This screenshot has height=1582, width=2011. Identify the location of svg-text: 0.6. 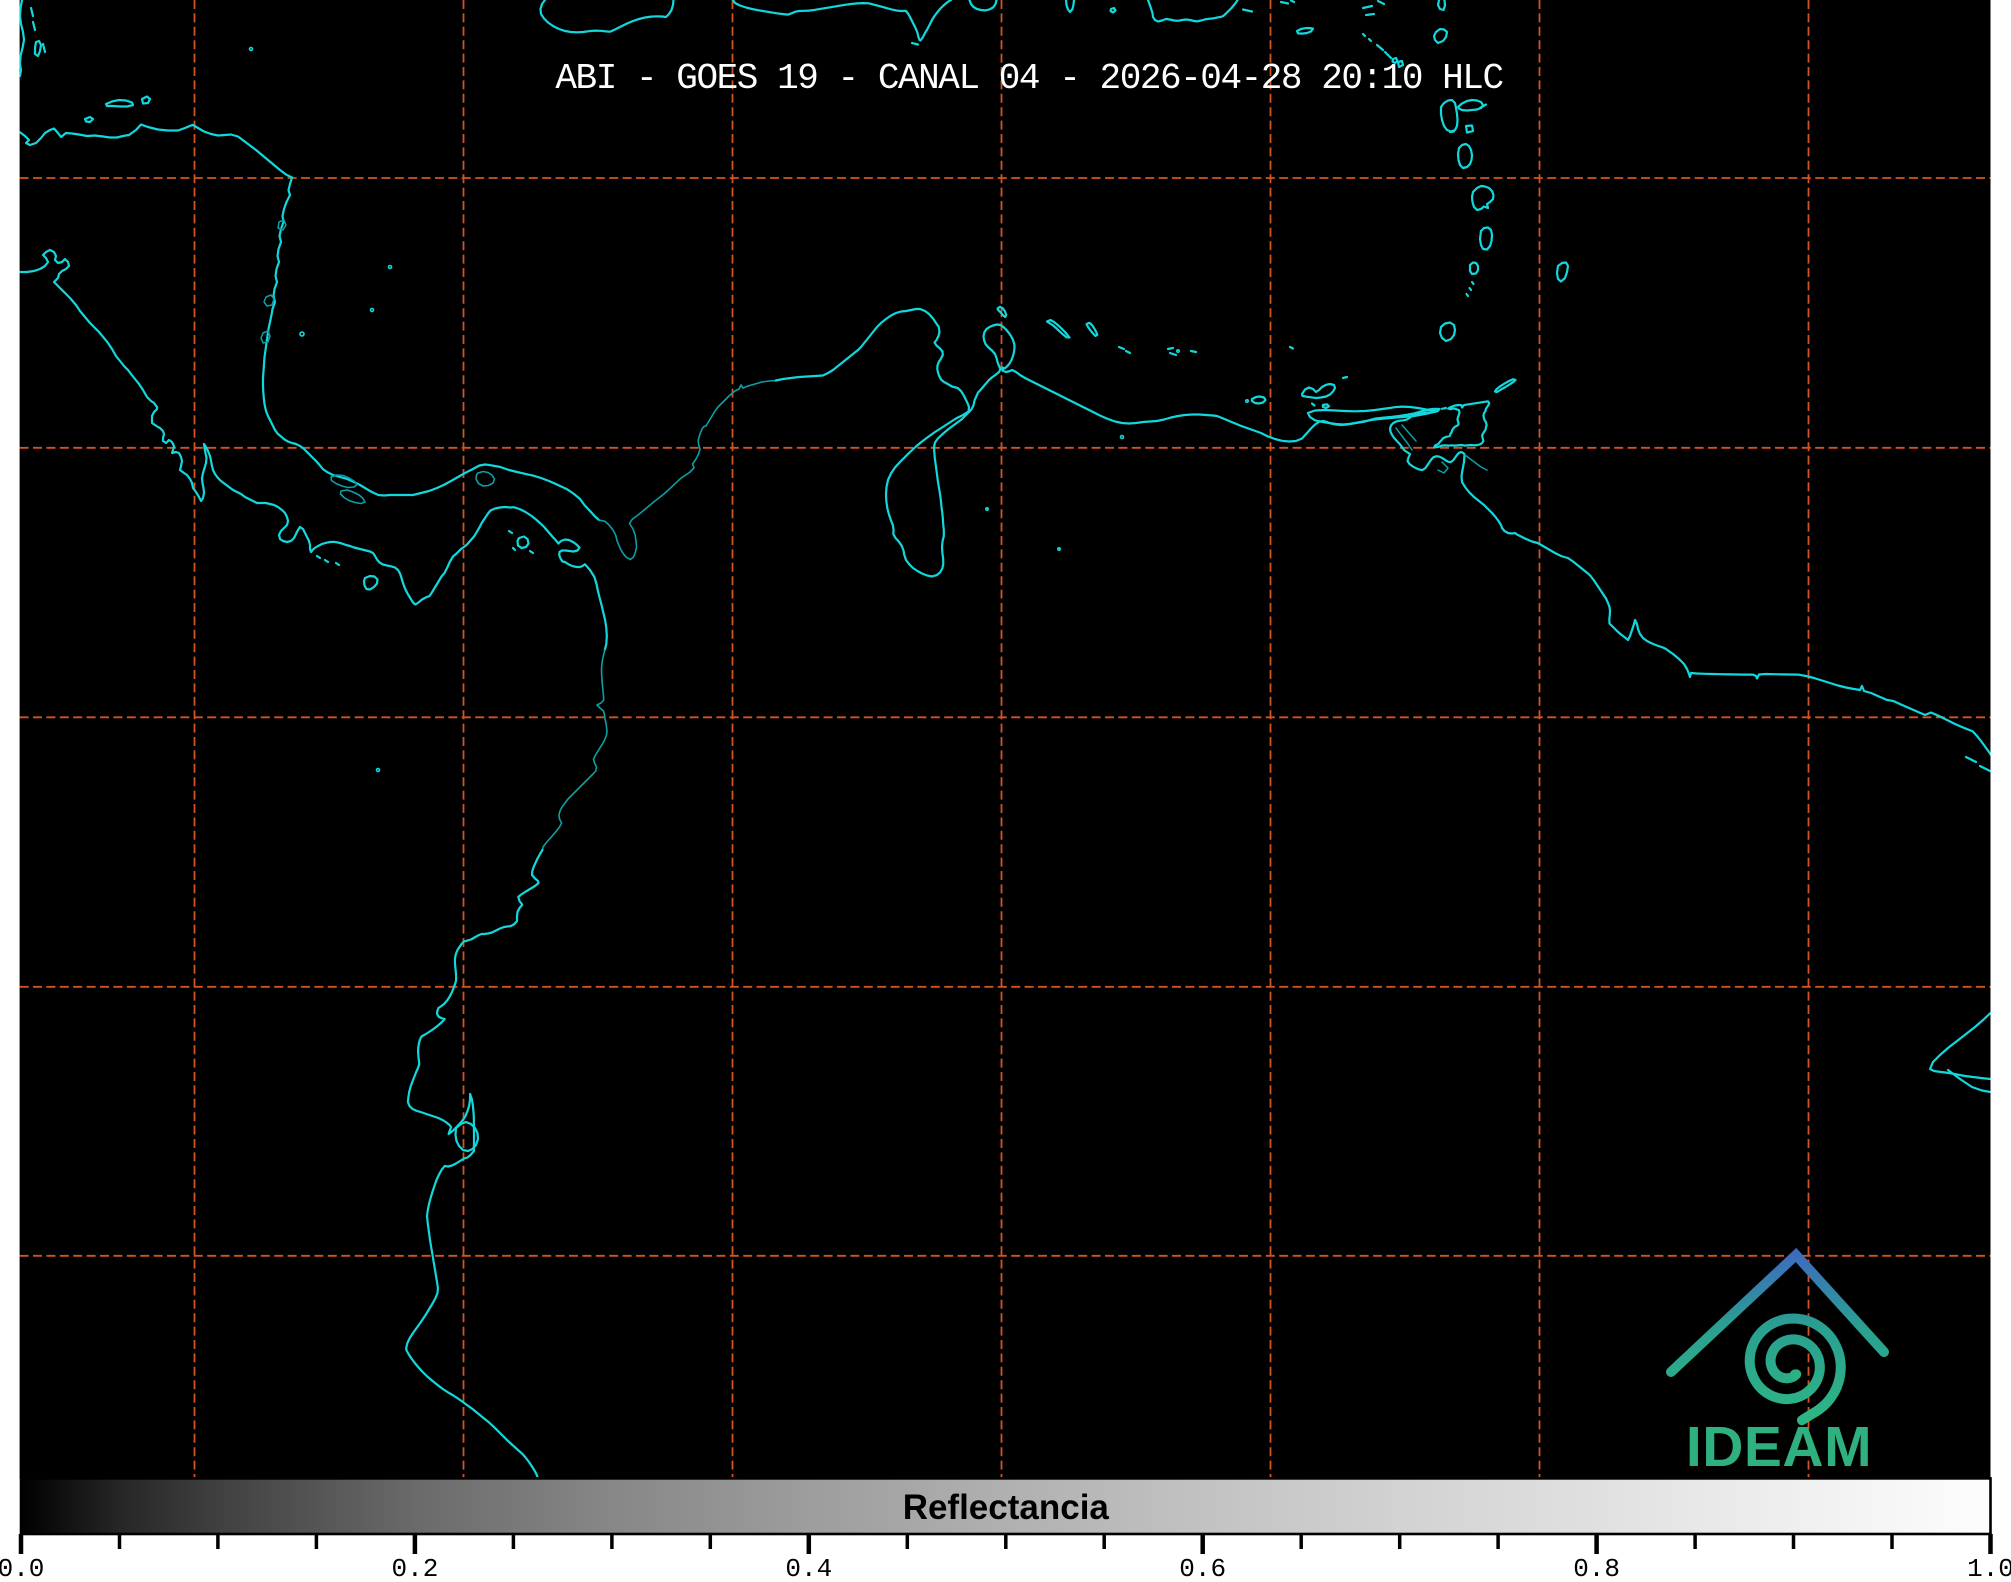
(1202, 1565).